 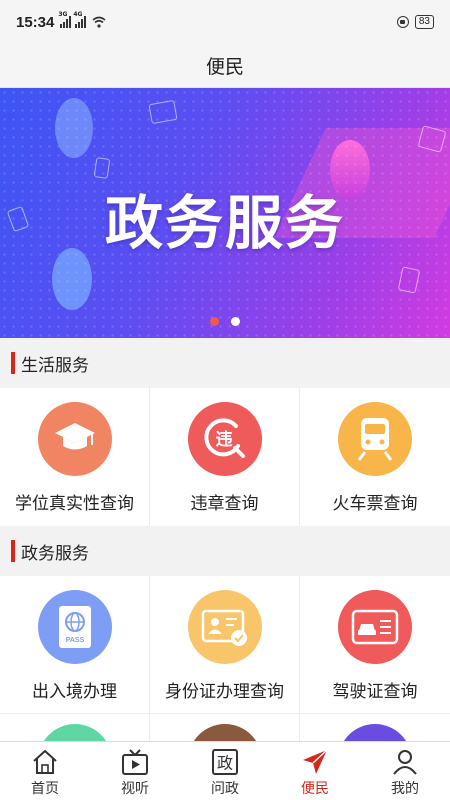 I want to click on service-driver-license: 驾驶证查询, so click(x=375, y=645).